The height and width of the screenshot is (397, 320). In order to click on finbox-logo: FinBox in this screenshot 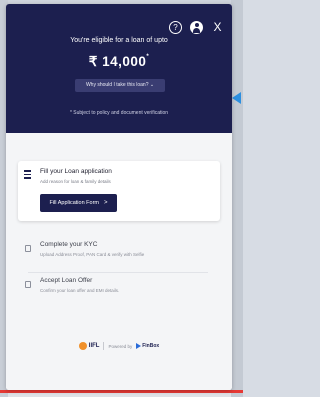, I will do `click(147, 346)`.